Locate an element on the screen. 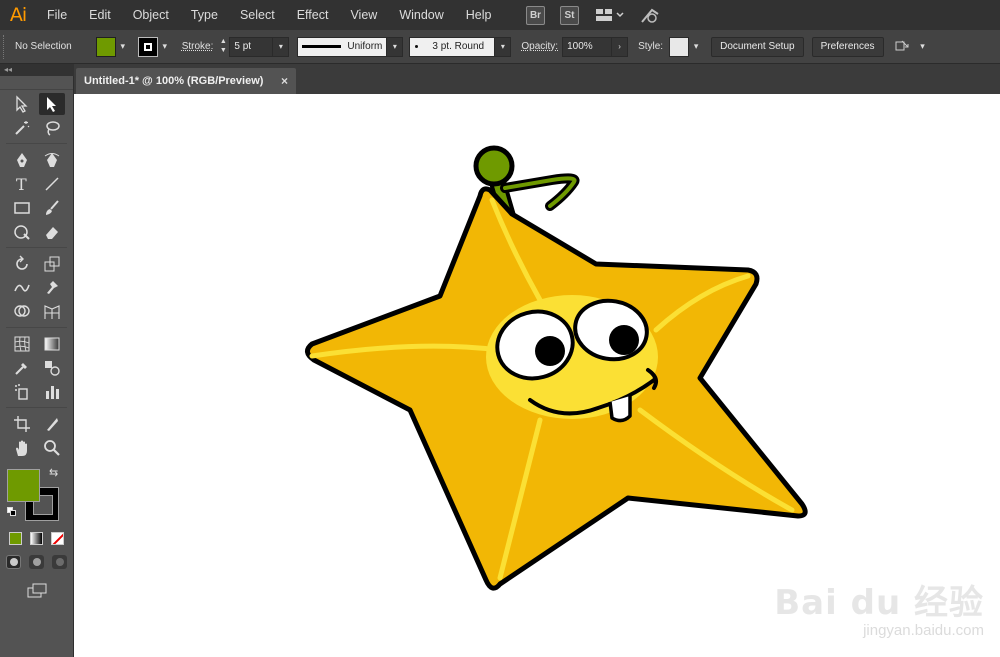 The image size is (1000, 657). preferences-button: Preferences is located at coordinates (847, 46).